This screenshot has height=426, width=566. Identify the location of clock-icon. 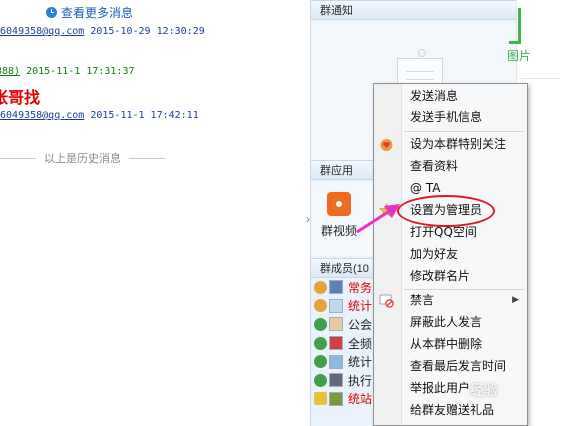
(51, 12).